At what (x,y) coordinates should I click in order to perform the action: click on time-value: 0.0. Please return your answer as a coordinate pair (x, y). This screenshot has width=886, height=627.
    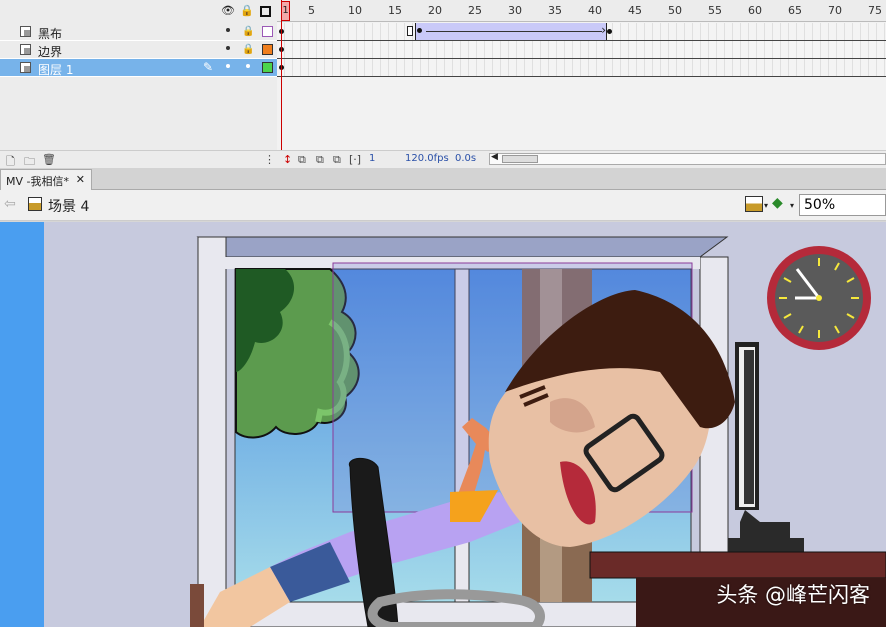
    Looking at the image, I should click on (463, 158).